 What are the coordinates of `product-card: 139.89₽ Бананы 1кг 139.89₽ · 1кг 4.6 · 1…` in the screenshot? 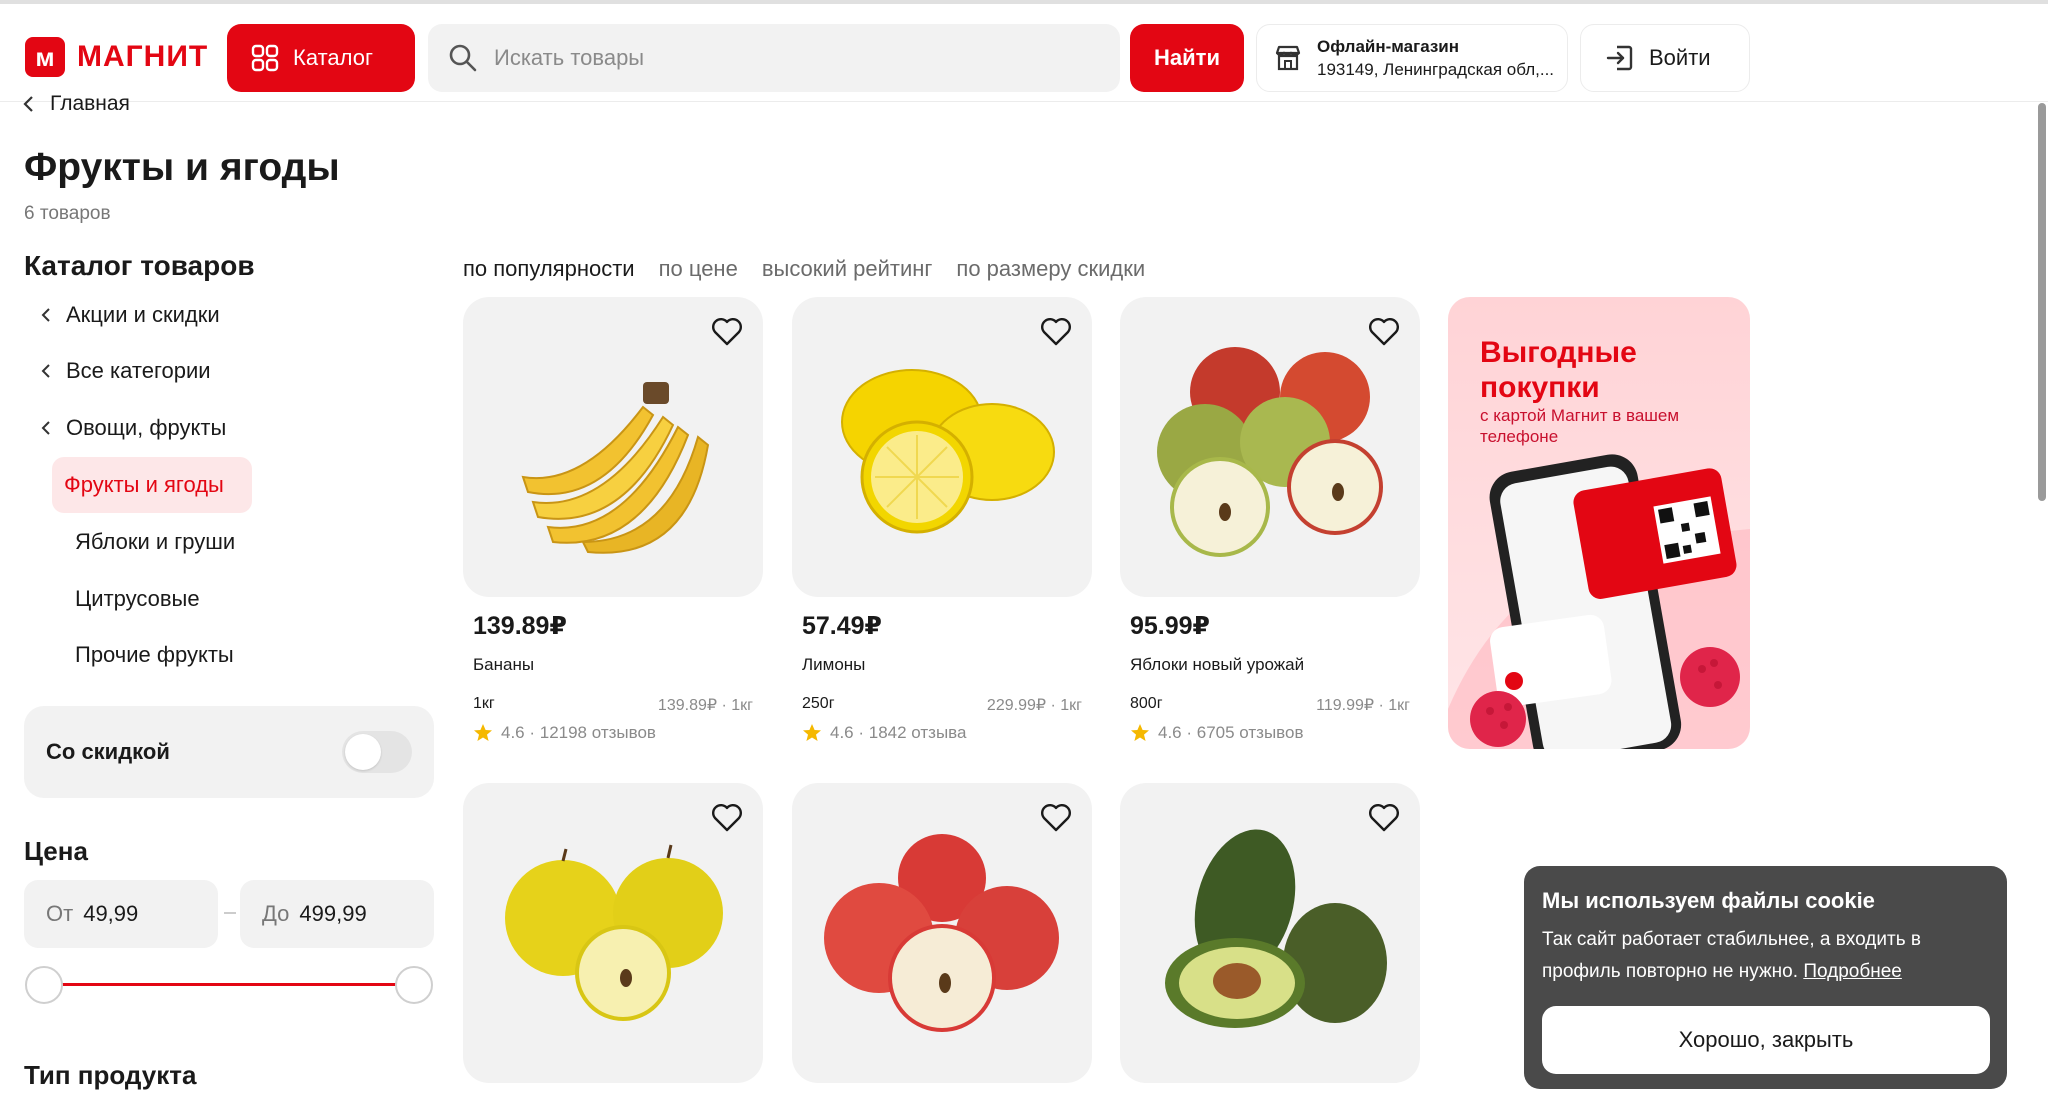 It's located at (613, 520).